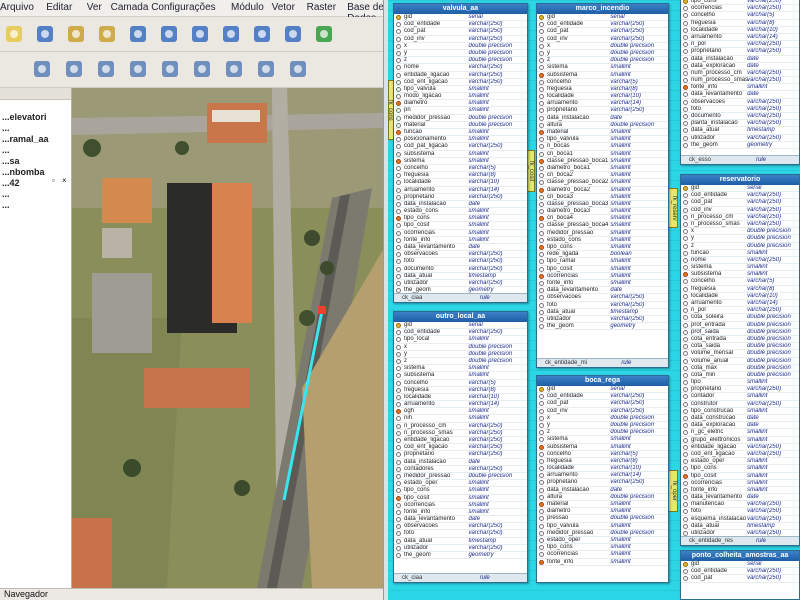  I want to click on column-row: the_geom geometry, so click(460, 556).